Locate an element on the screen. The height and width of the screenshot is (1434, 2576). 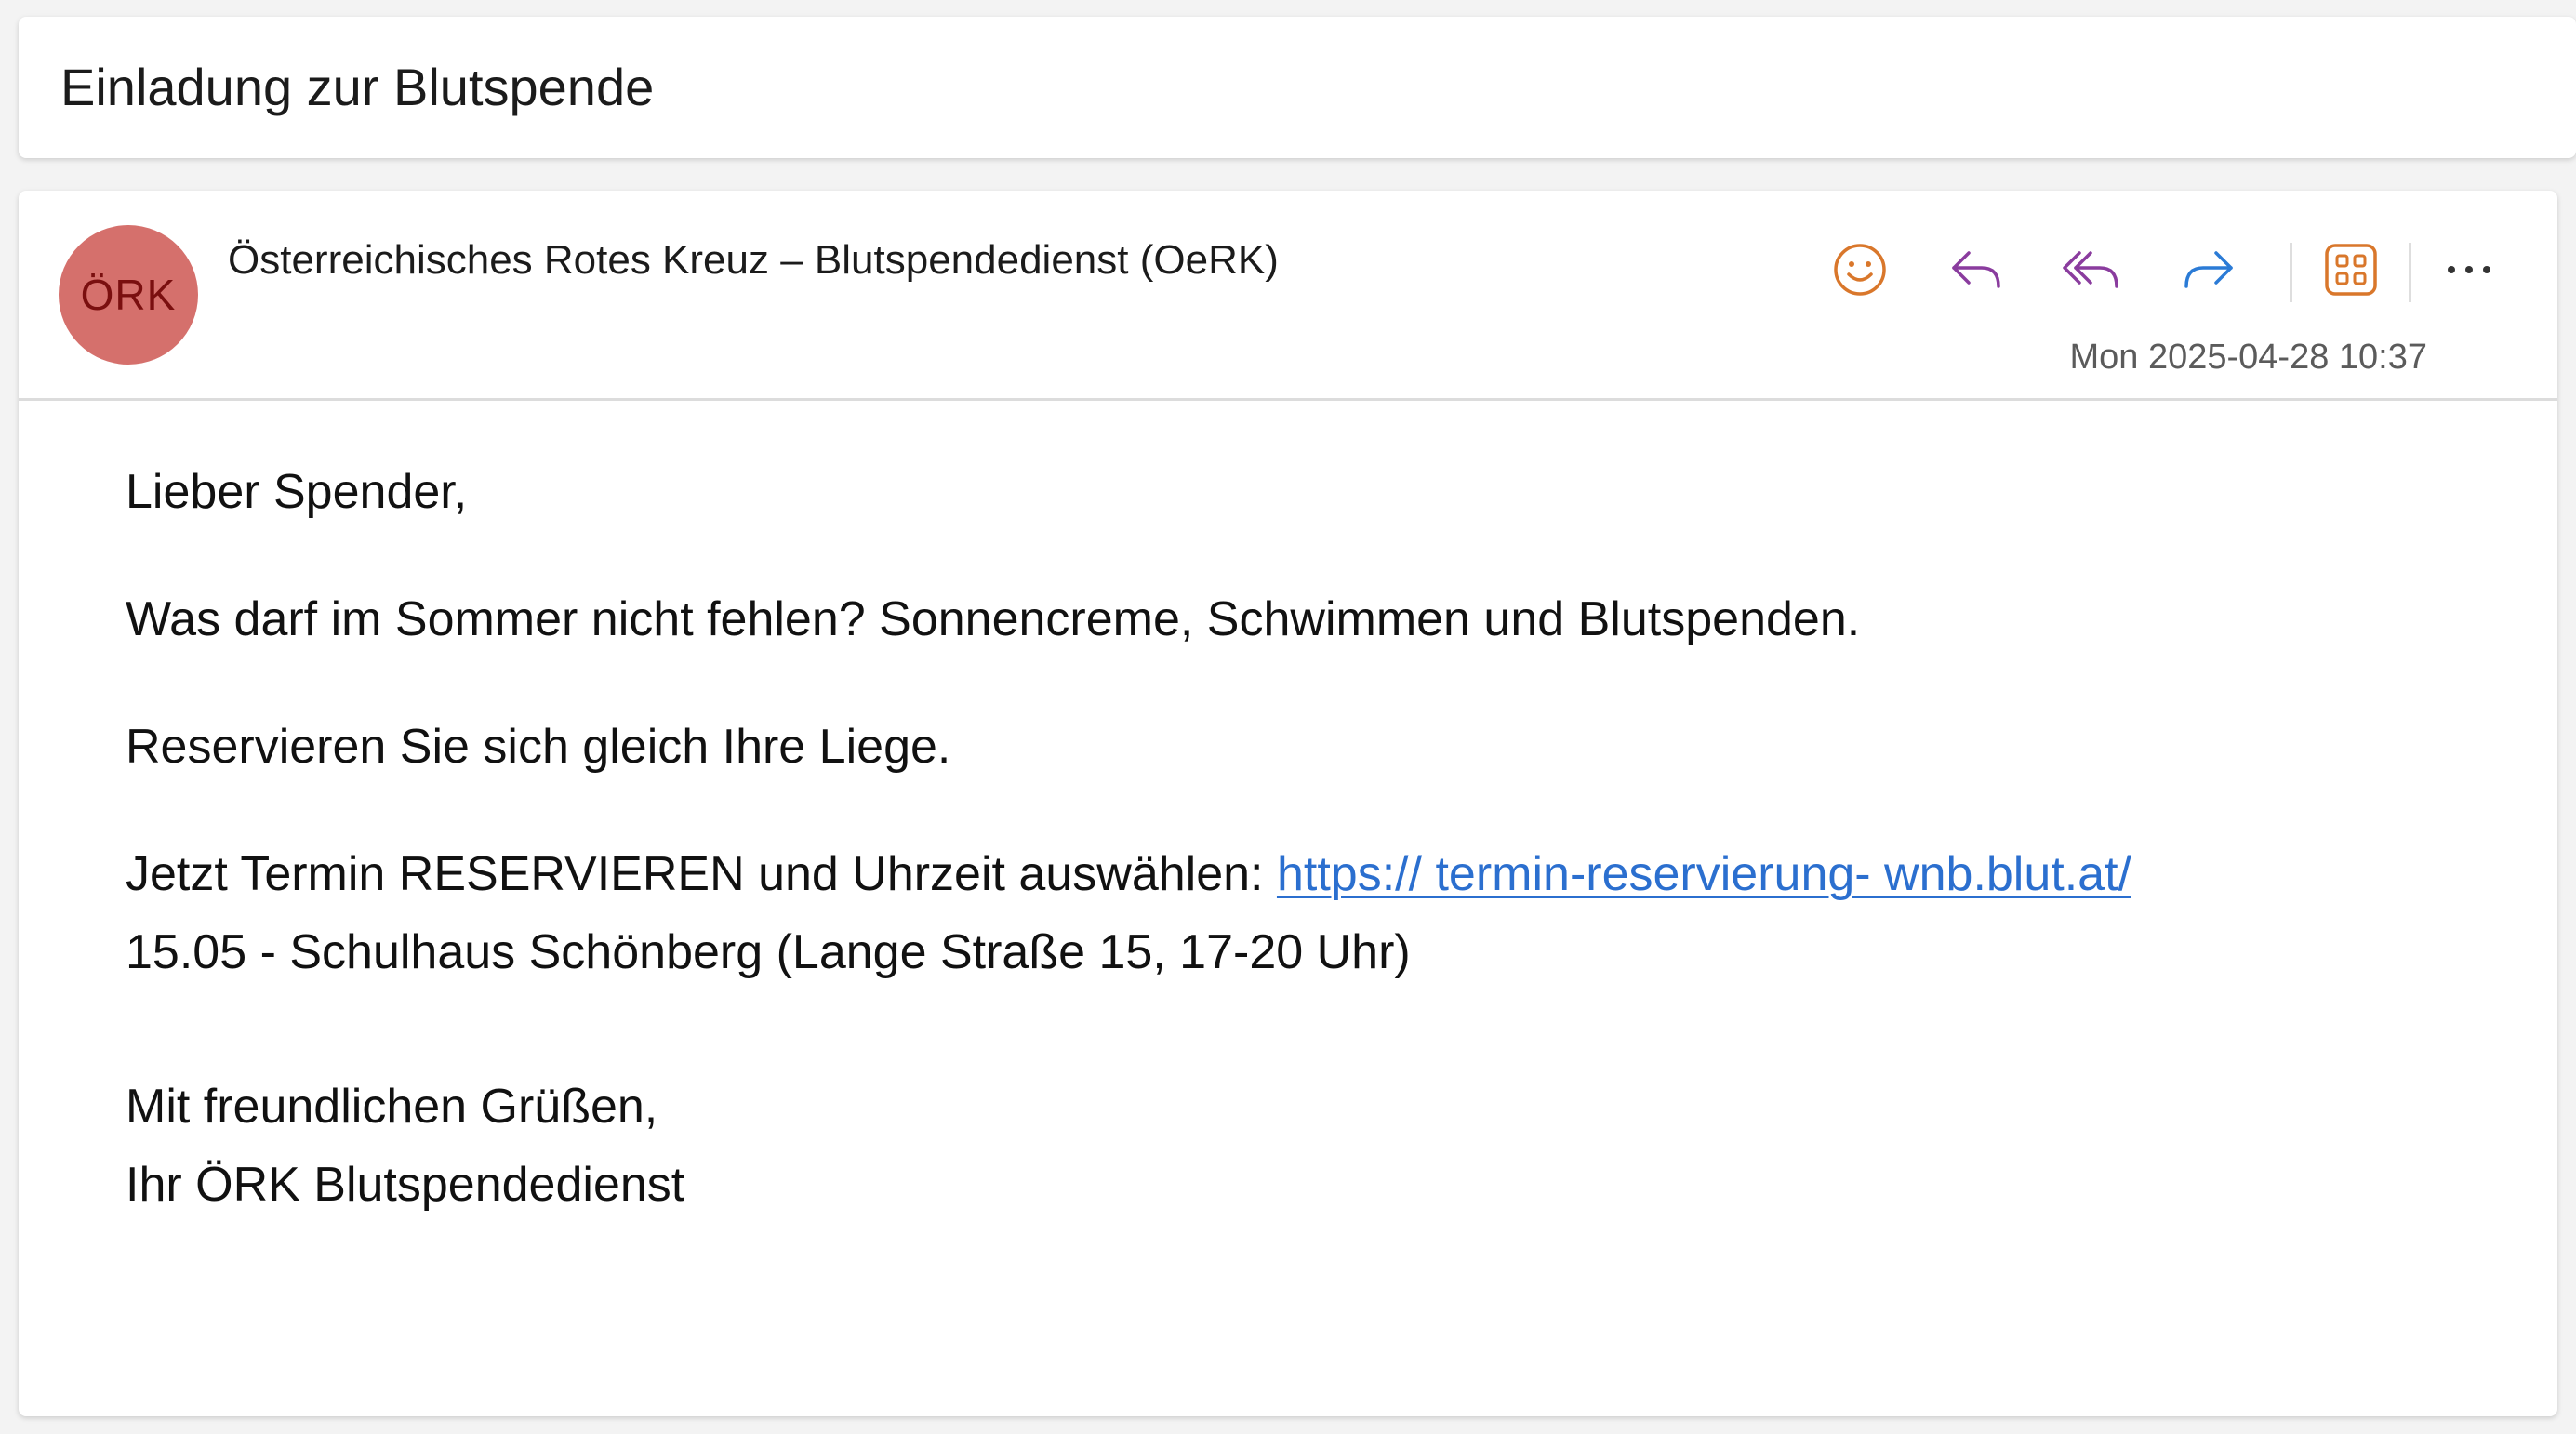
reply-icon is located at coordinates (1976, 272).